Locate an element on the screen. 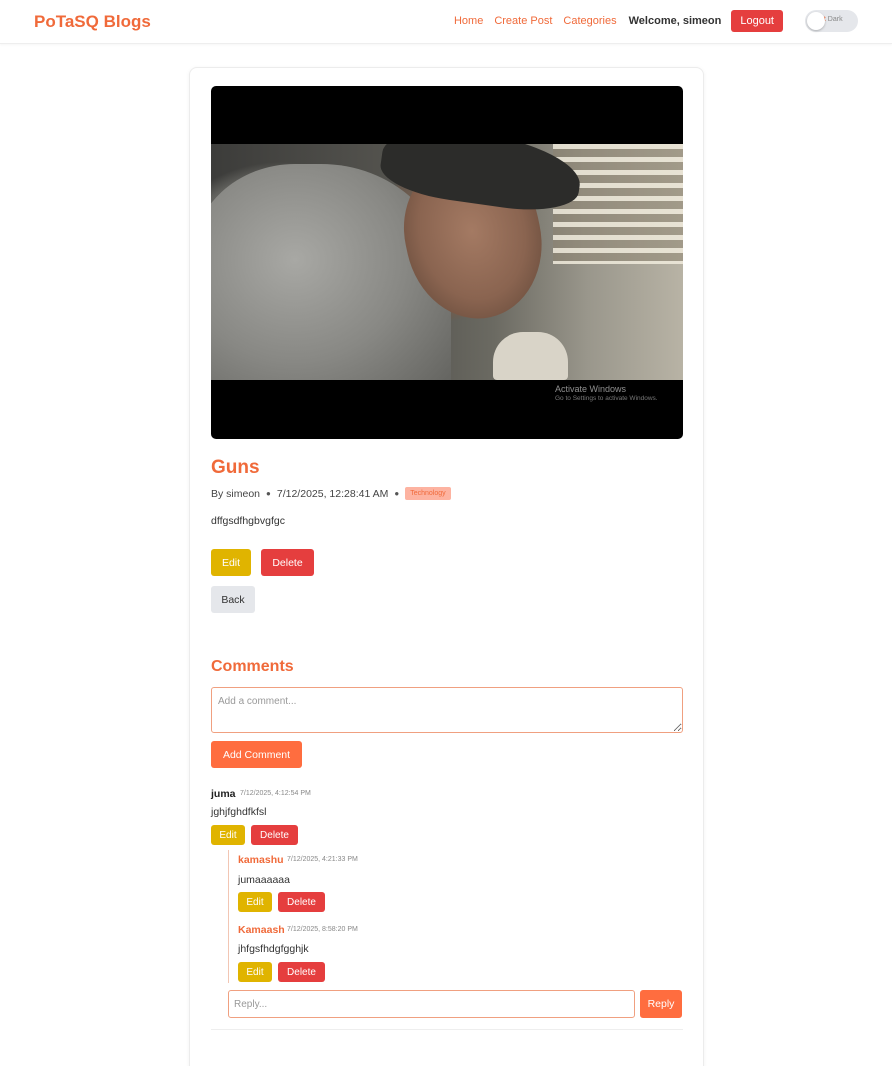 The width and height of the screenshot is (892, 1066). reply-button: Reply is located at coordinates (661, 1004).